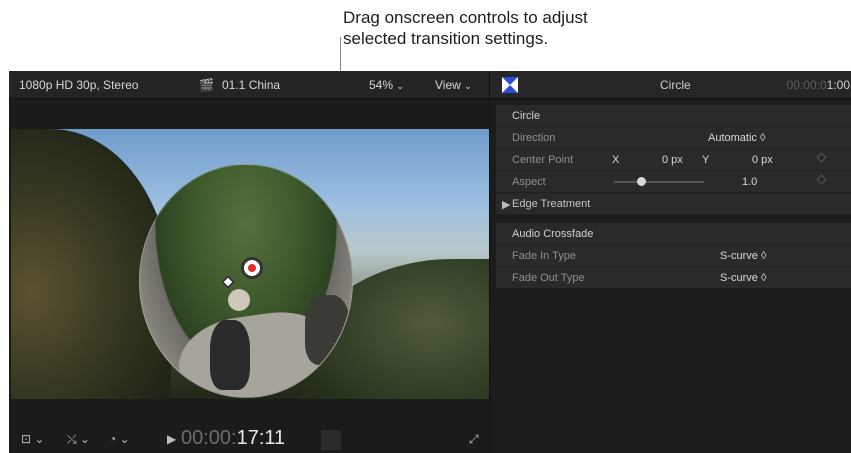  Describe the element at coordinates (526, 116) in the screenshot. I see `circle-section-title: Circle` at that location.